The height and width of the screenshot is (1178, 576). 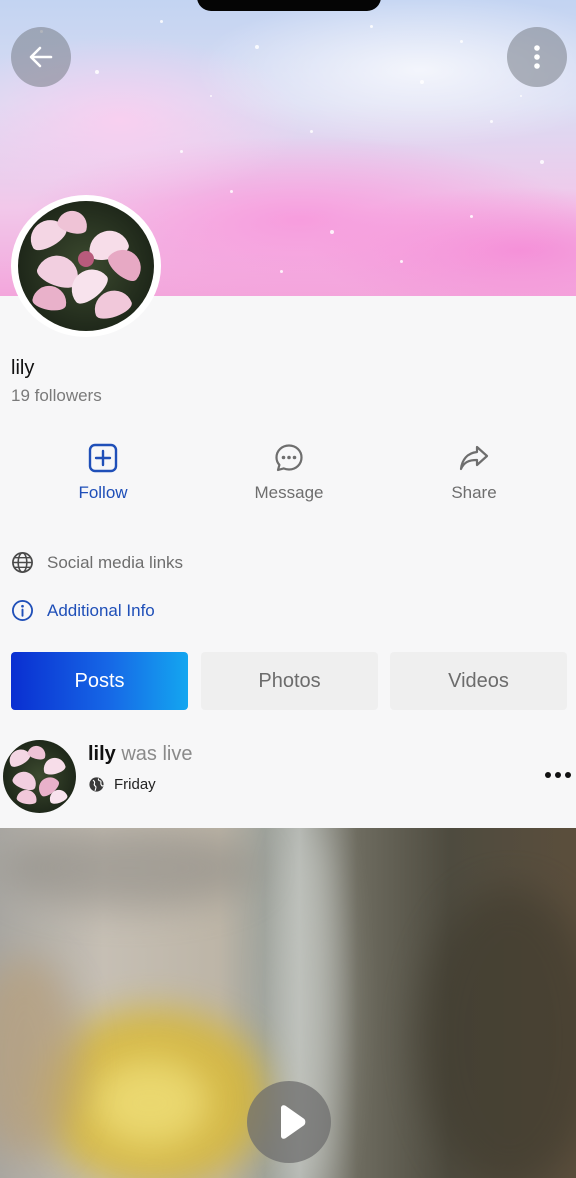 I want to click on post-more-button, so click(x=558, y=775).